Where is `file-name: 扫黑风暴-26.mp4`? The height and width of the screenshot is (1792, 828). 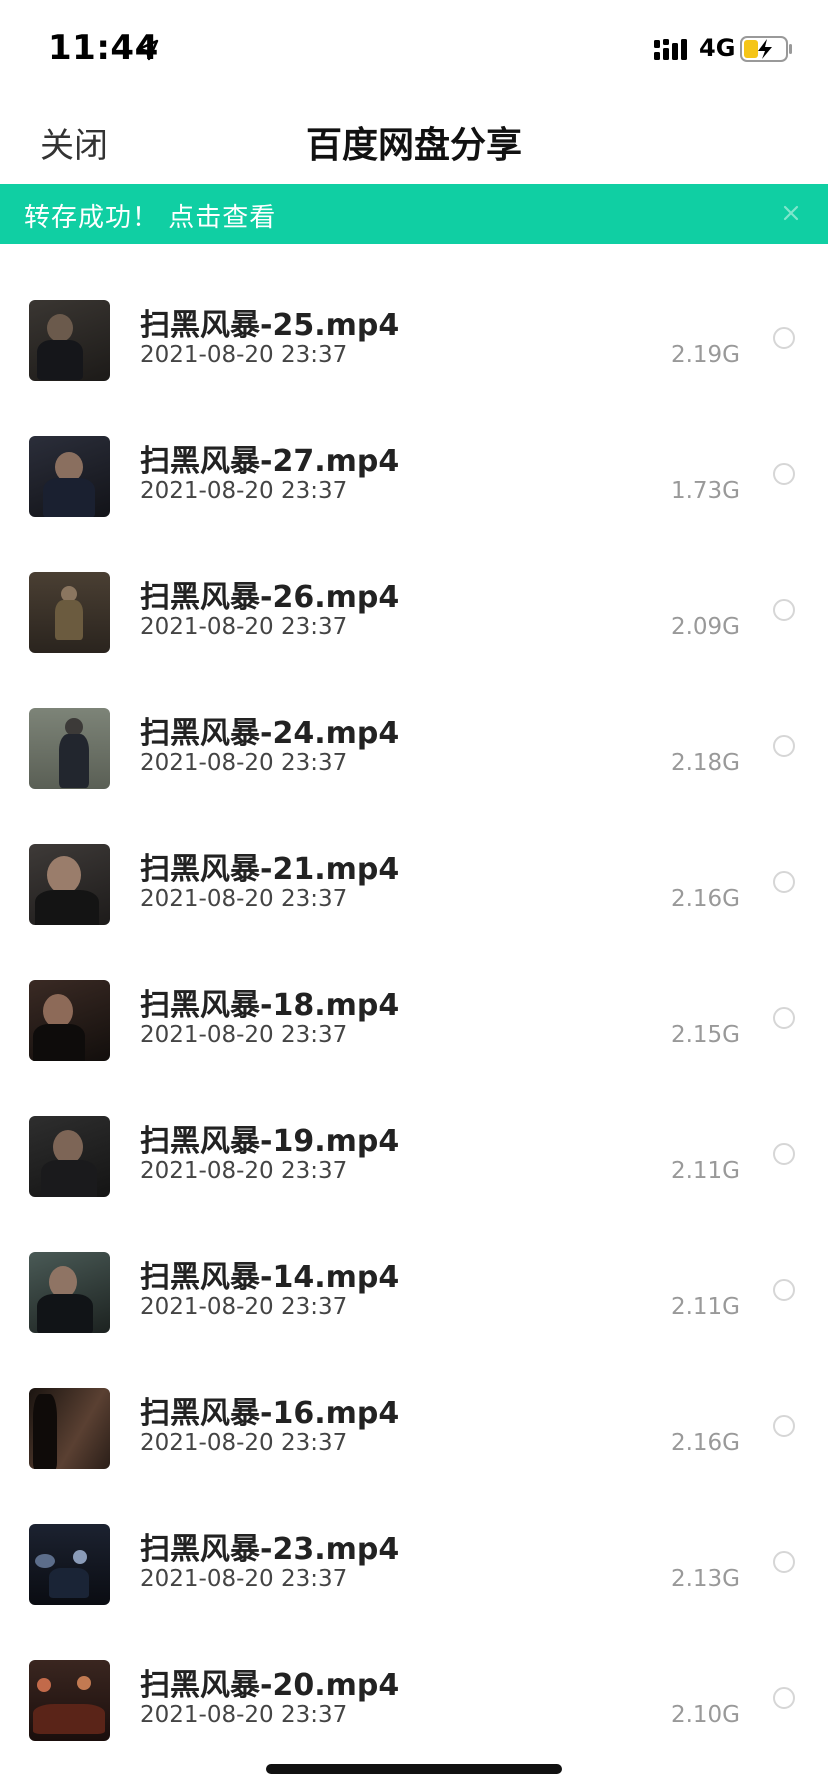 file-name: 扫黑风暴-26.mp4 is located at coordinates (270, 597).